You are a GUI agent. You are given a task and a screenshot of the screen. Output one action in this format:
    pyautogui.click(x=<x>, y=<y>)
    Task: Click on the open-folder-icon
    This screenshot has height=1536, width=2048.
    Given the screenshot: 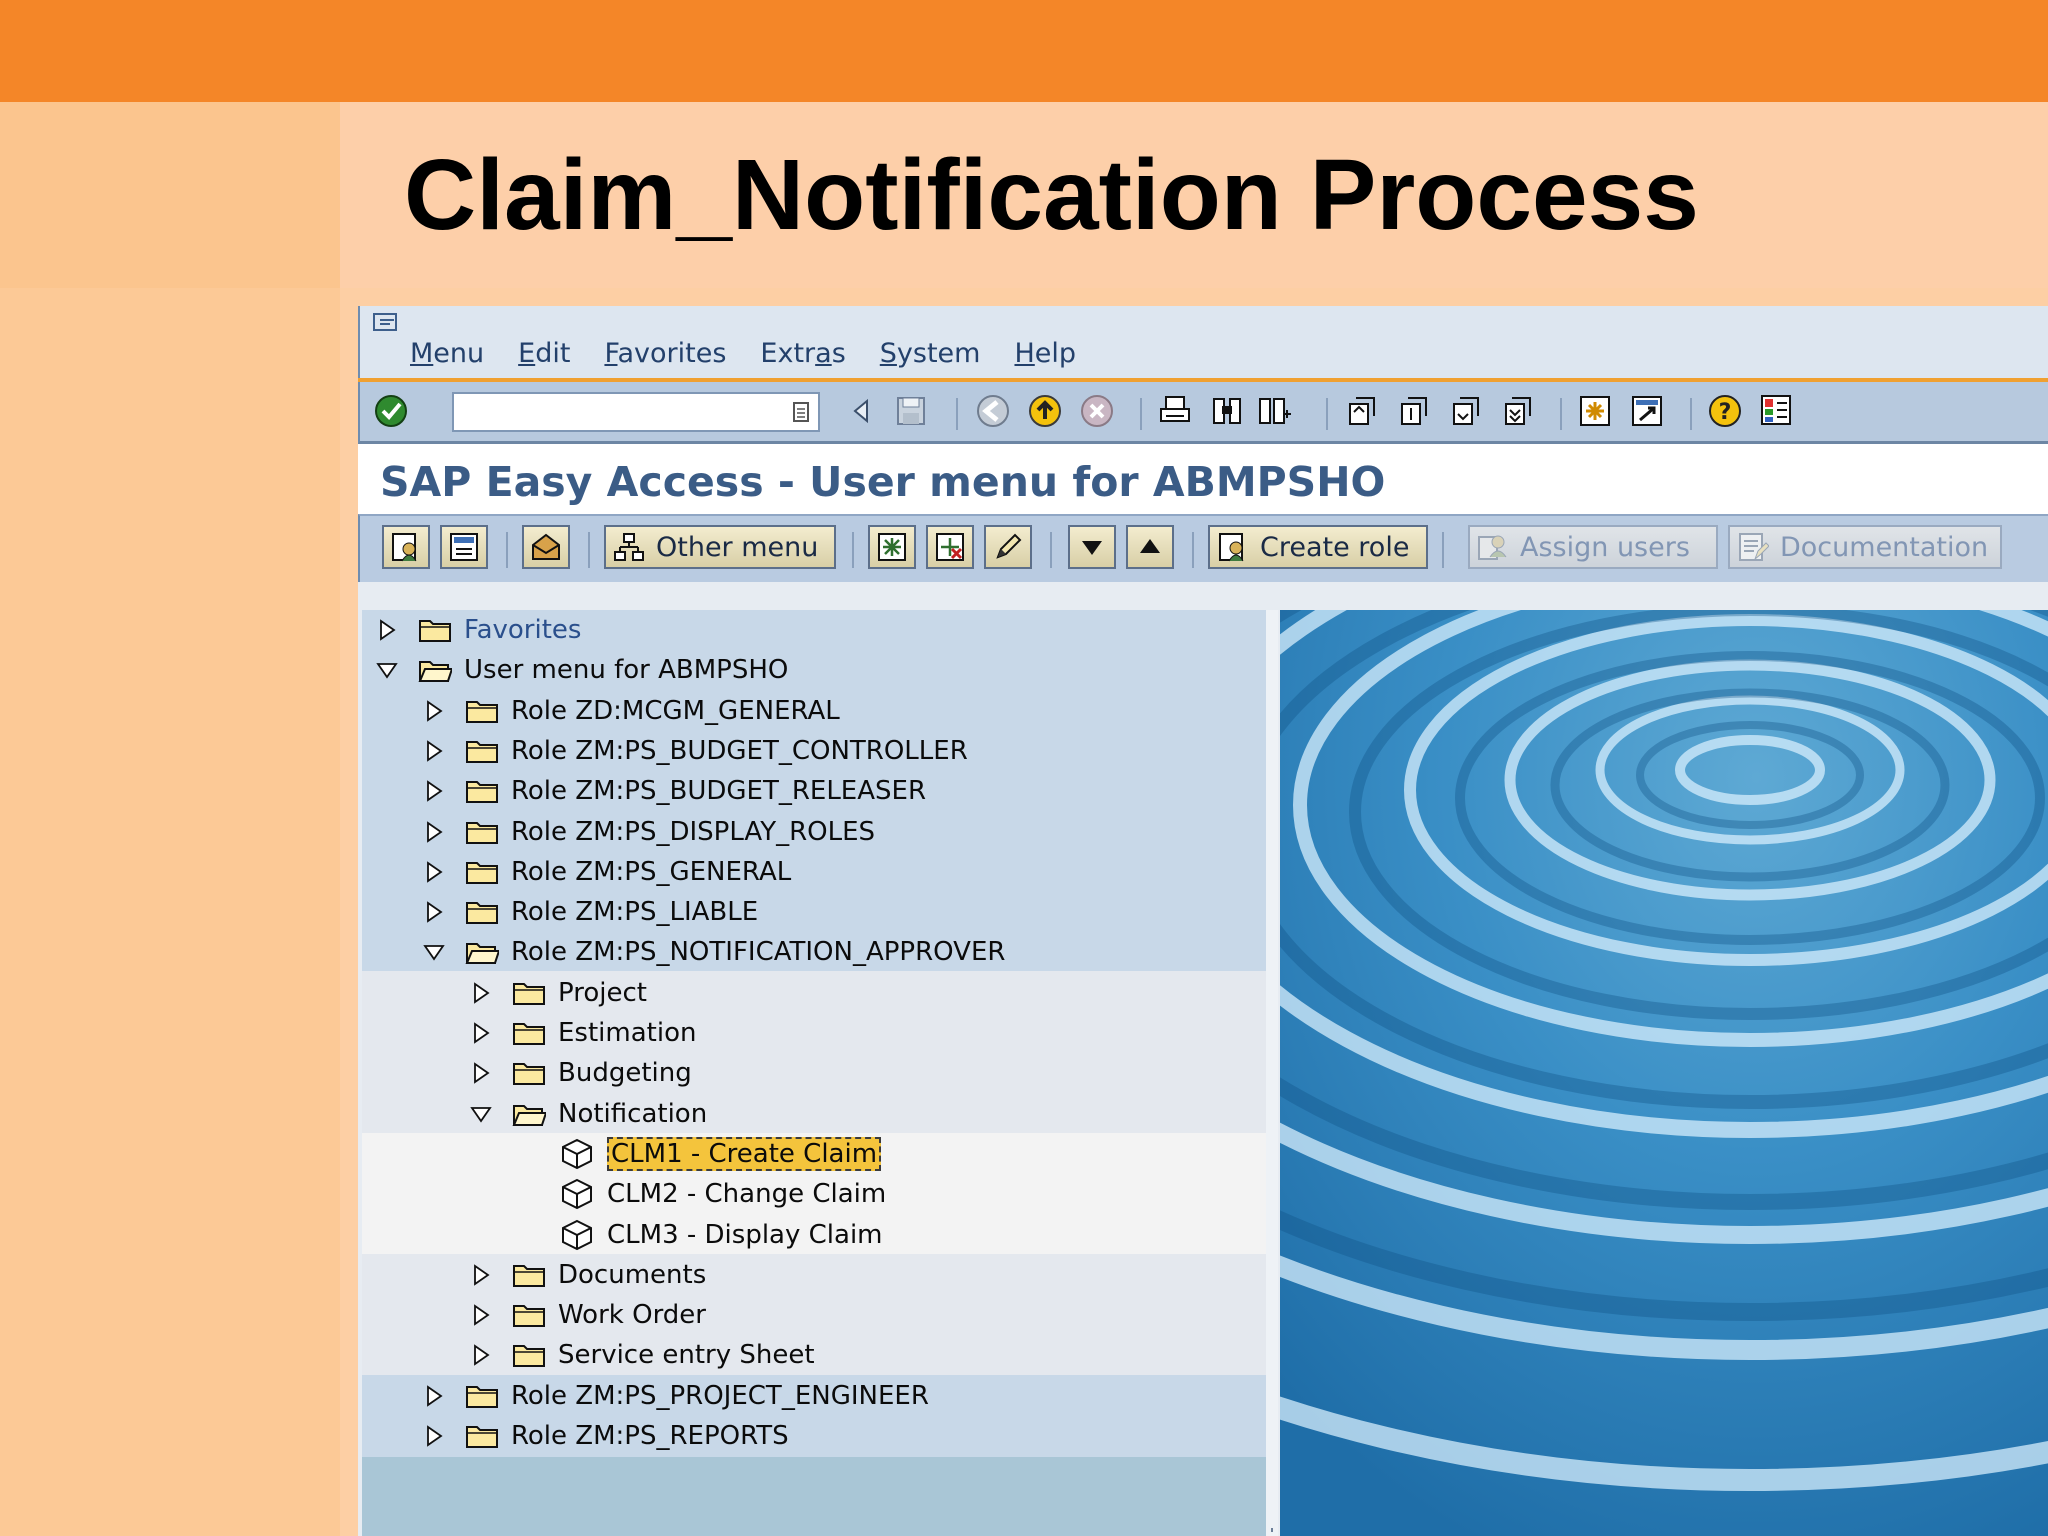 What is the action you would take?
    pyautogui.click(x=435, y=670)
    